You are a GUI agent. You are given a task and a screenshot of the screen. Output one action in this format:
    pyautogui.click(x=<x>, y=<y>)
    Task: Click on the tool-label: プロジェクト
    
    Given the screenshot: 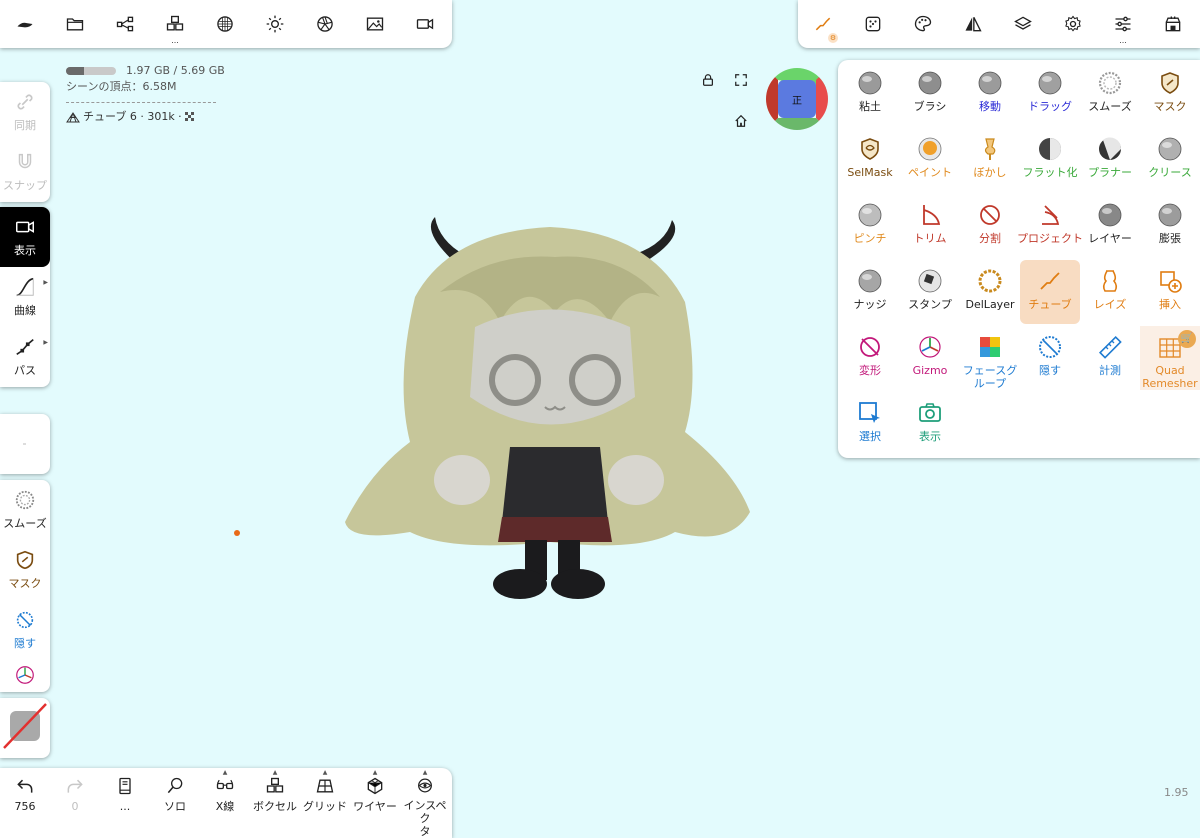 What is the action you would take?
    pyautogui.click(x=1050, y=238)
    